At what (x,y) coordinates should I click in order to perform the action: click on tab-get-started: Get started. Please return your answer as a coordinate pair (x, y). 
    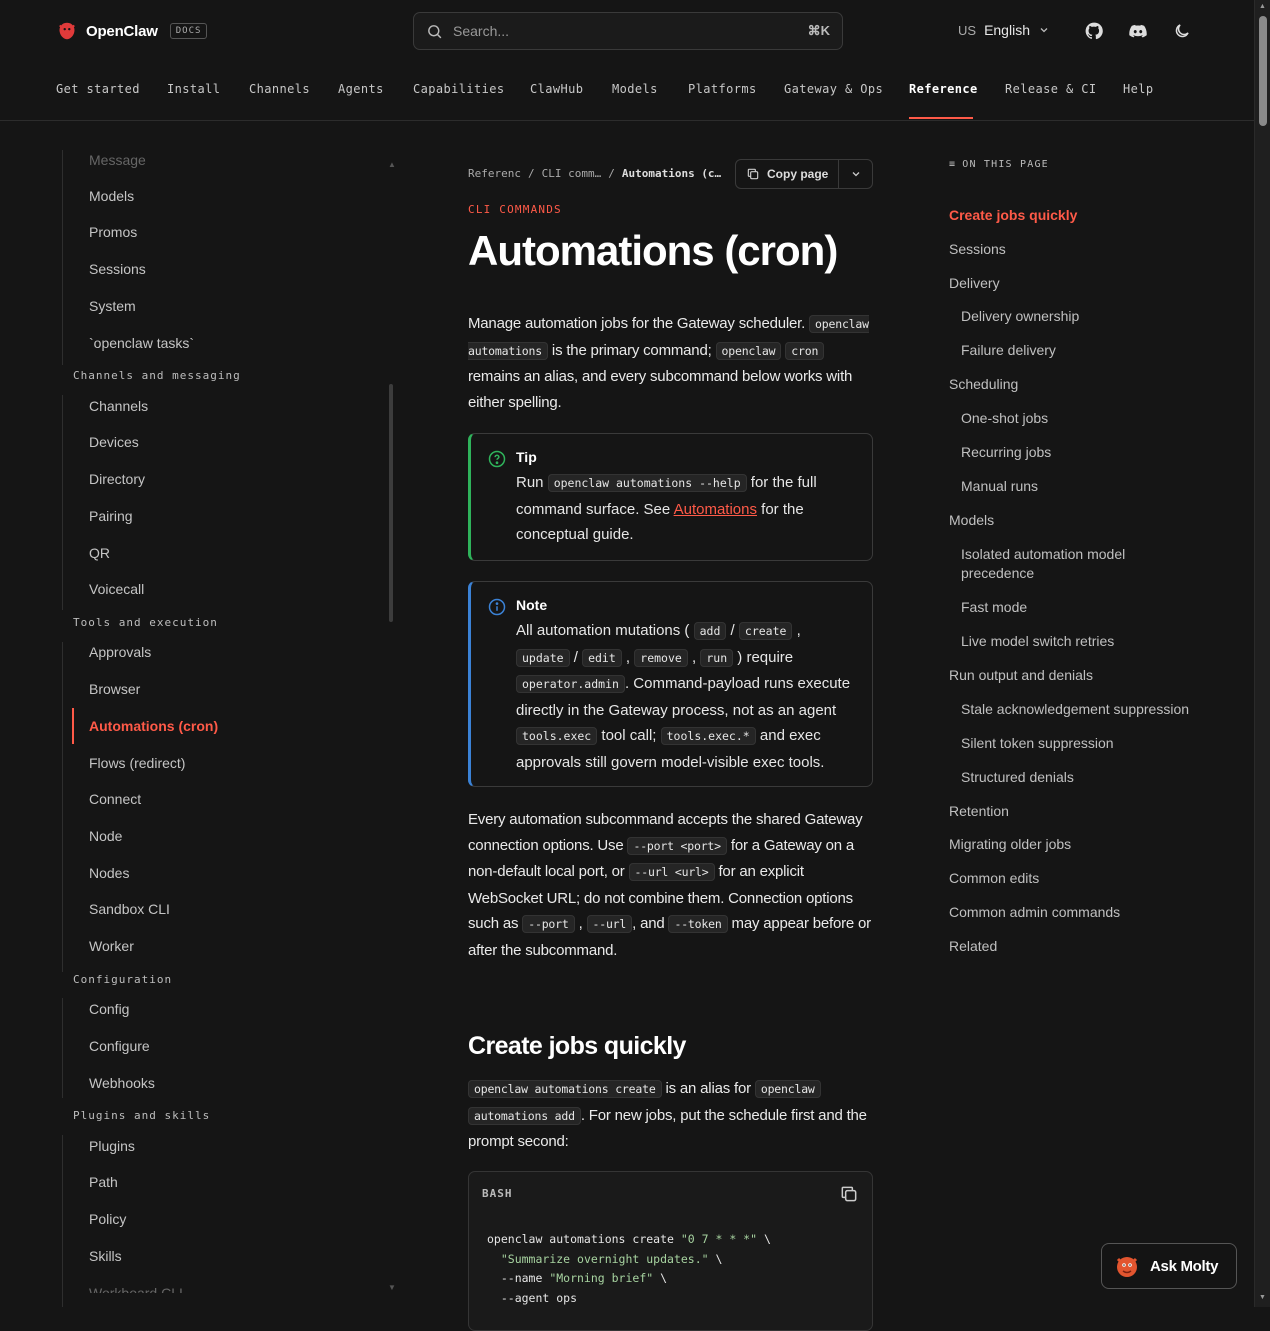
    Looking at the image, I should click on (98, 89).